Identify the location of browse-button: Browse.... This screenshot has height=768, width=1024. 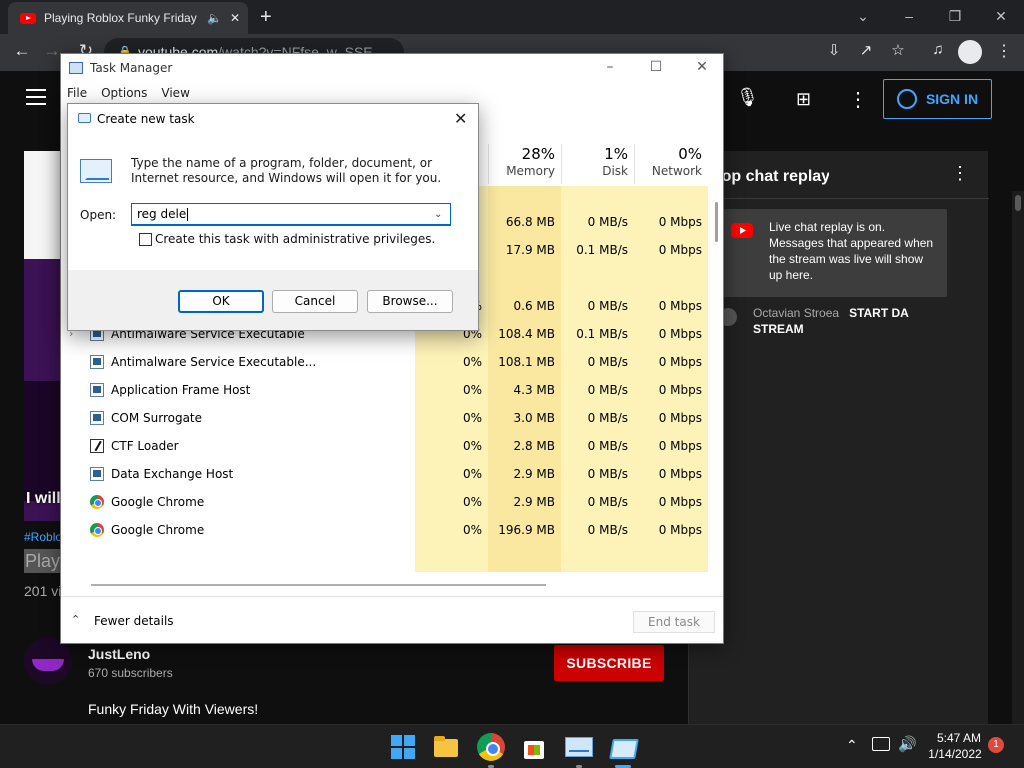
(410, 301).